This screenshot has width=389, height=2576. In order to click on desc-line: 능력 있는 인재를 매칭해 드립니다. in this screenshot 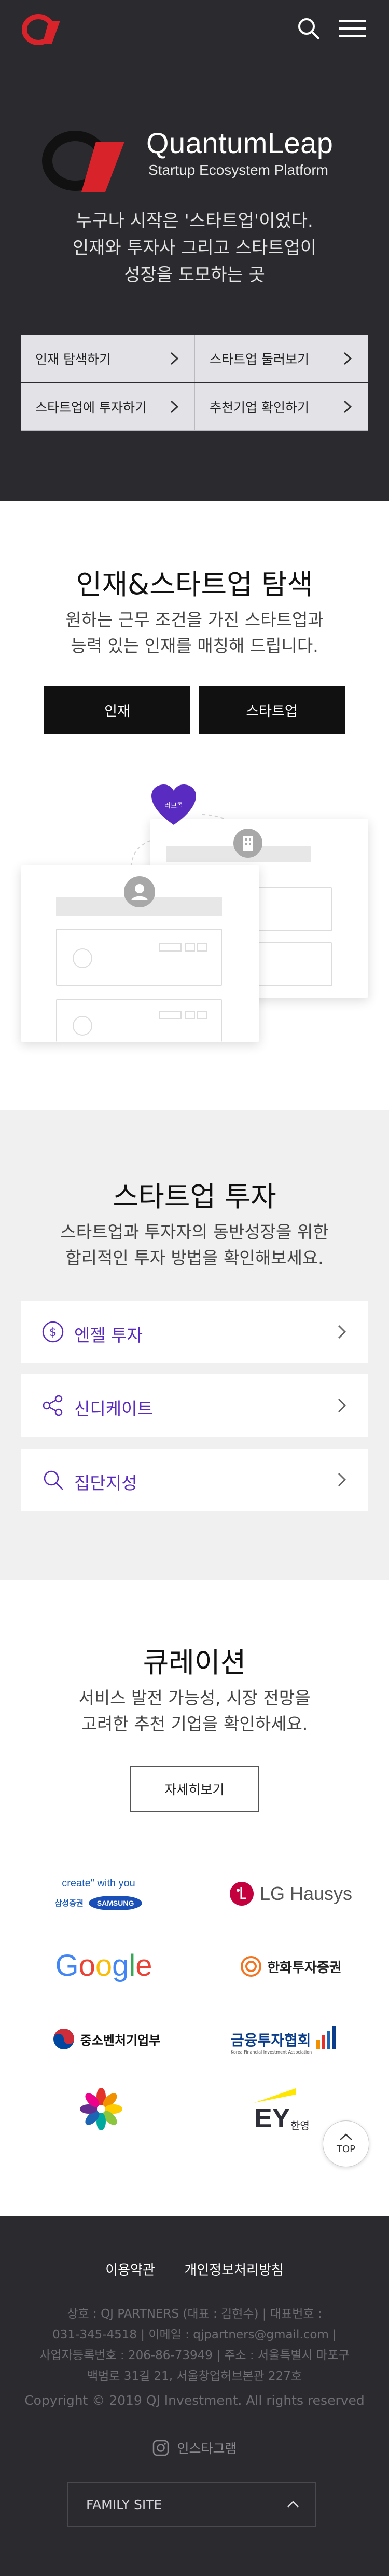, I will do `click(195, 646)`.